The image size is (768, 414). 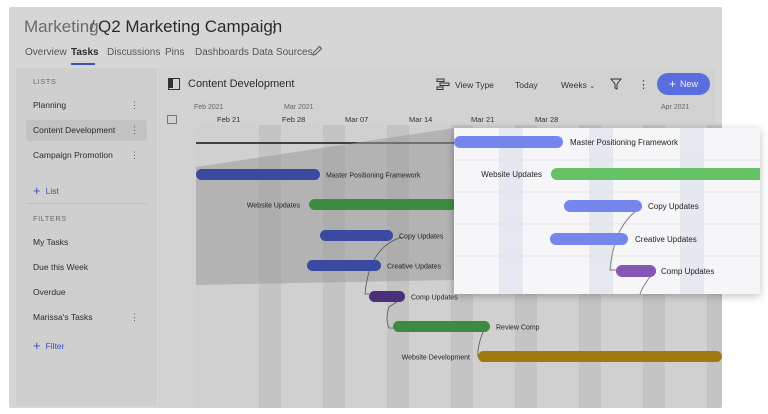 What do you see at coordinates (436, 358) in the screenshot?
I see `task-label-website-development: Website Development` at bounding box center [436, 358].